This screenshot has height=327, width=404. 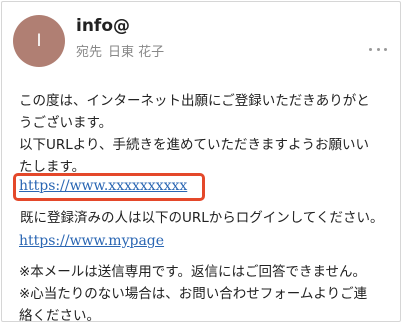 I want to click on recipient-line: 宛先 日東 花子, so click(x=120, y=50).